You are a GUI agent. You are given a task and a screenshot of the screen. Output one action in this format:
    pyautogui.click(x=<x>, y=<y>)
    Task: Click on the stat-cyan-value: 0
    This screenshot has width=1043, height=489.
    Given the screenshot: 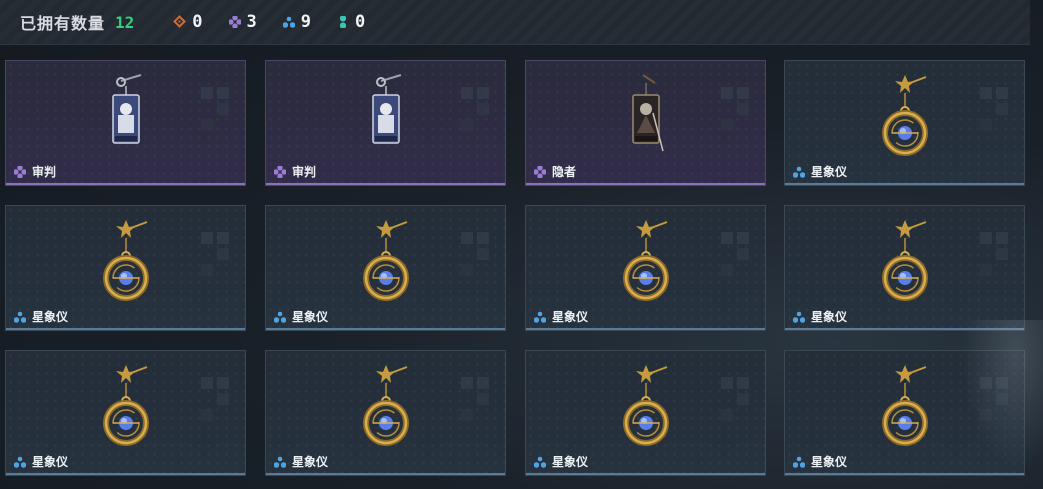 What is the action you would take?
    pyautogui.click(x=360, y=22)
    